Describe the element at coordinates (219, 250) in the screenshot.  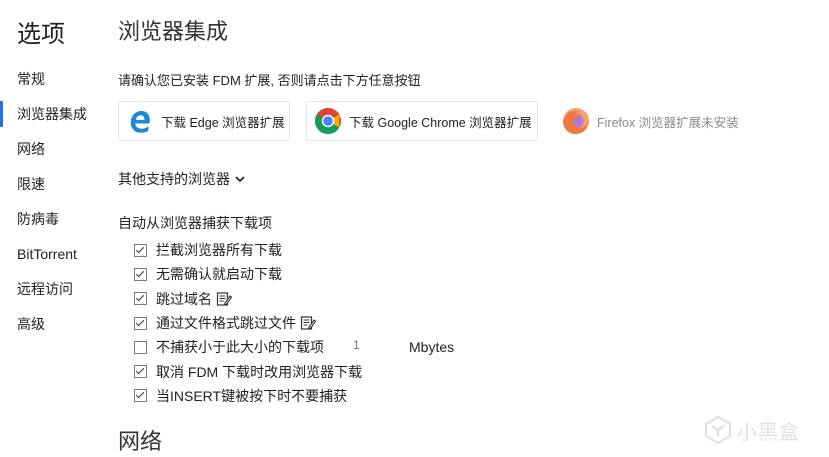
I see `option-label: 拦截浏览器所有下载` at that location.